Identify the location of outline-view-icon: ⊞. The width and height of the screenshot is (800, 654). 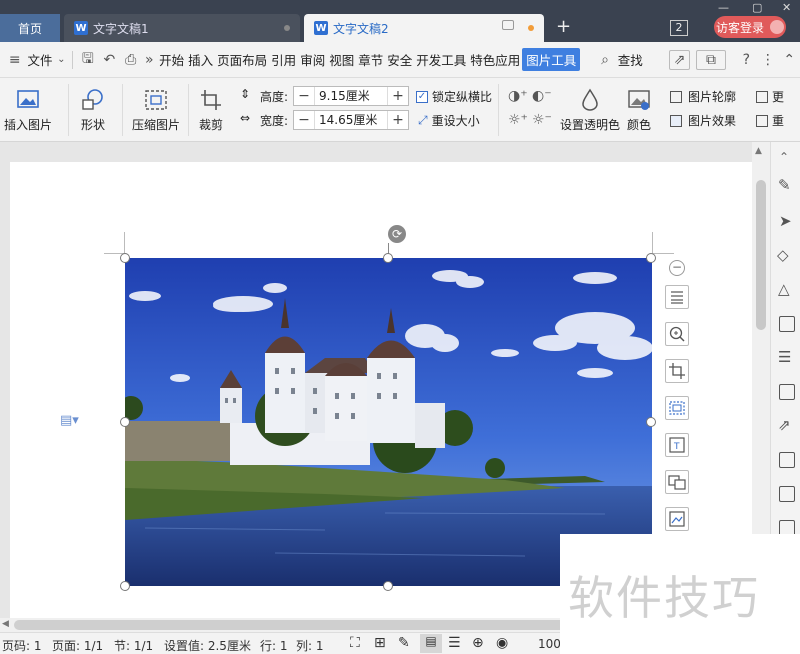
(380, 643).